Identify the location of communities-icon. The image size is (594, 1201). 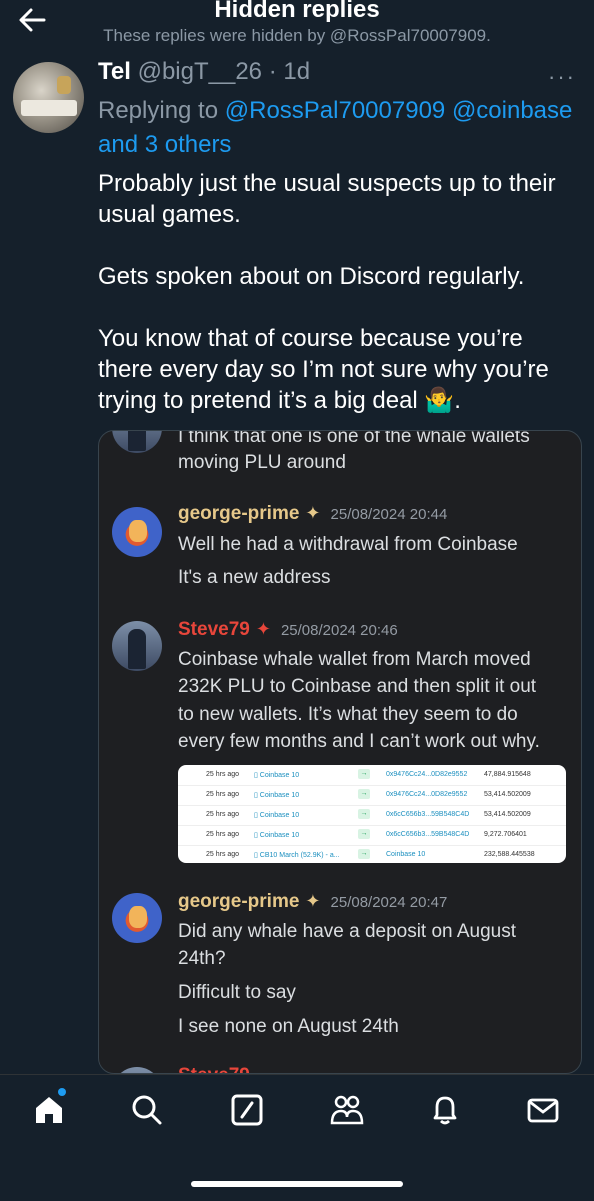
(347, 1110).